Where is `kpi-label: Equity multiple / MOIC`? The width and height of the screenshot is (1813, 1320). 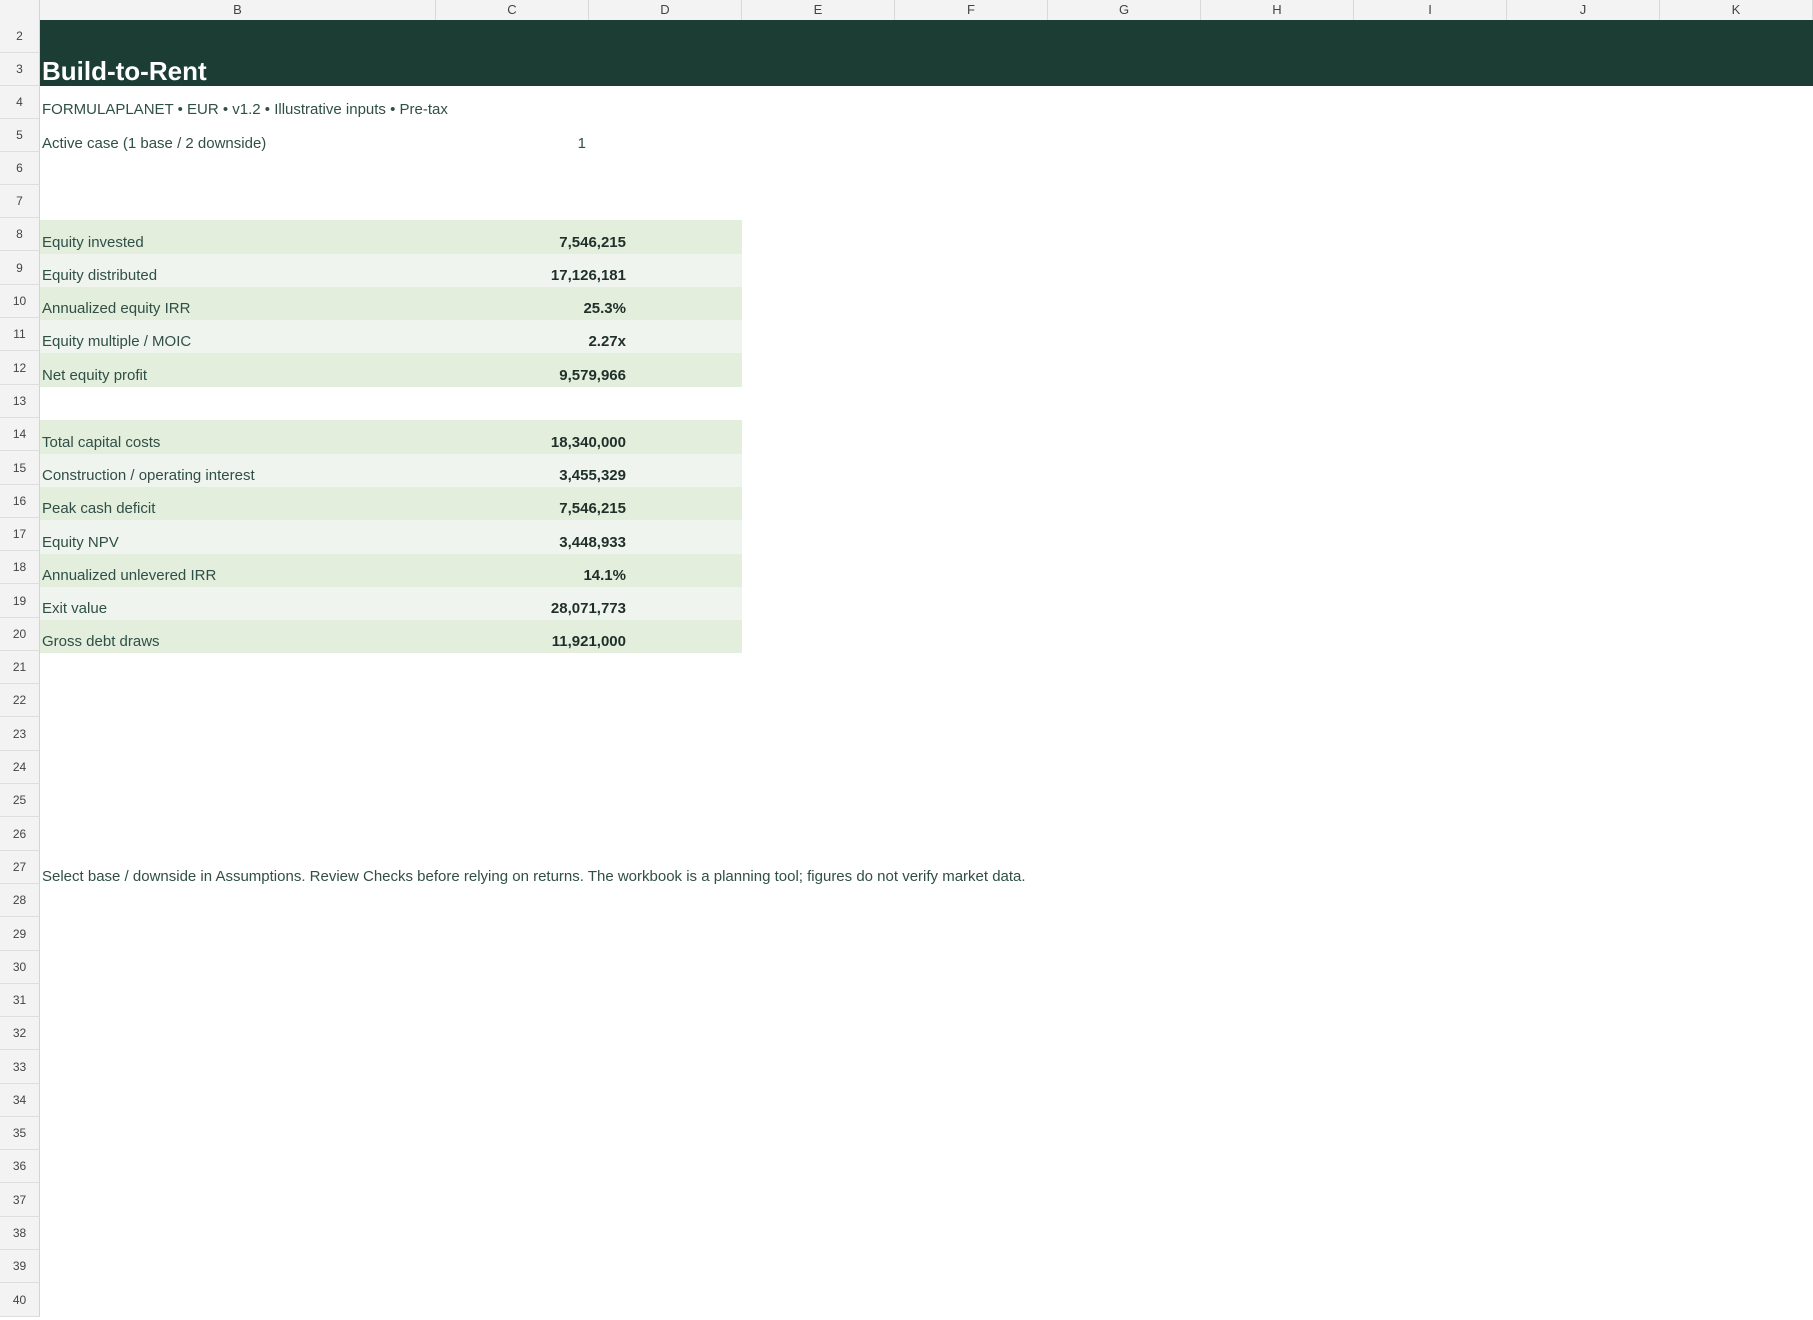
kpi-label: Equity multiple / MOIC is located at coordinates (117, 341).